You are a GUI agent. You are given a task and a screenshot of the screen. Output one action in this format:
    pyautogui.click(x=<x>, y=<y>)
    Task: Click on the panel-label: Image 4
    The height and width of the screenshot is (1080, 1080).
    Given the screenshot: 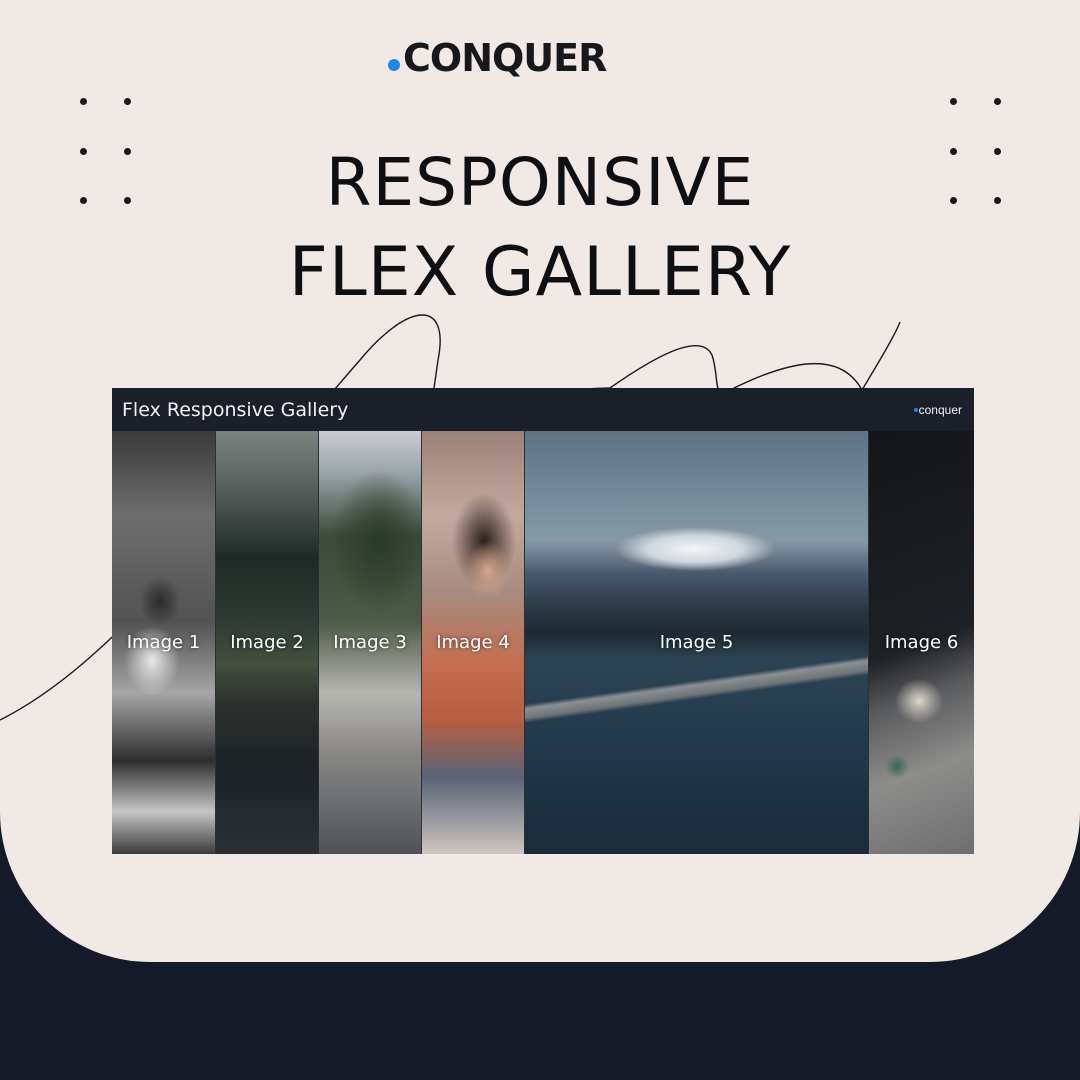 What is the action you would take?
    pyautogui.click(x=473, y=642)
    